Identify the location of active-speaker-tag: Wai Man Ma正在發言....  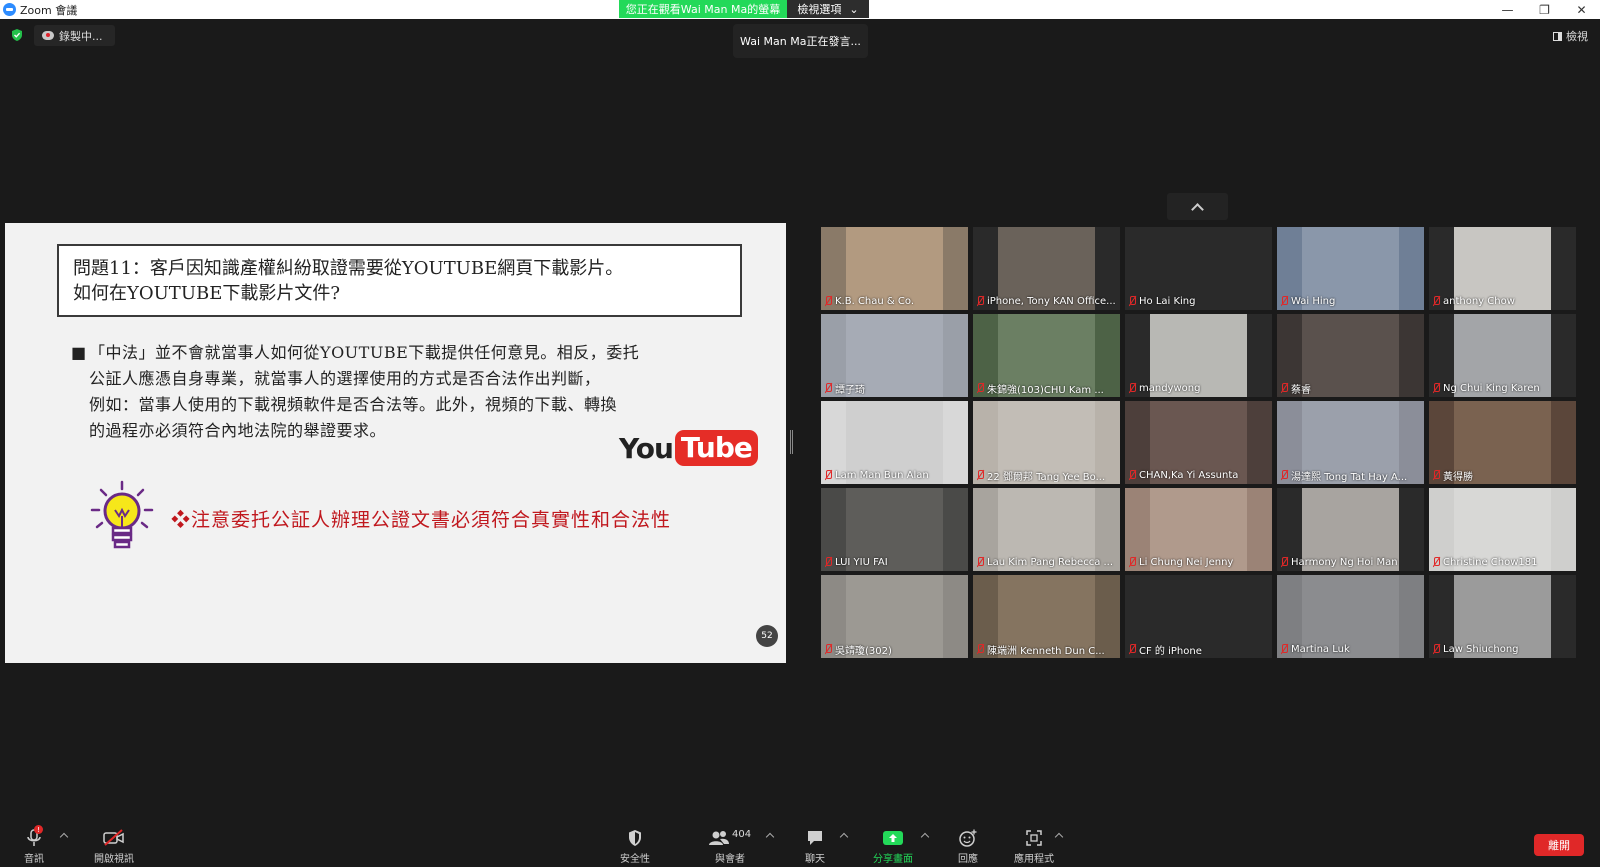
(800, 41).